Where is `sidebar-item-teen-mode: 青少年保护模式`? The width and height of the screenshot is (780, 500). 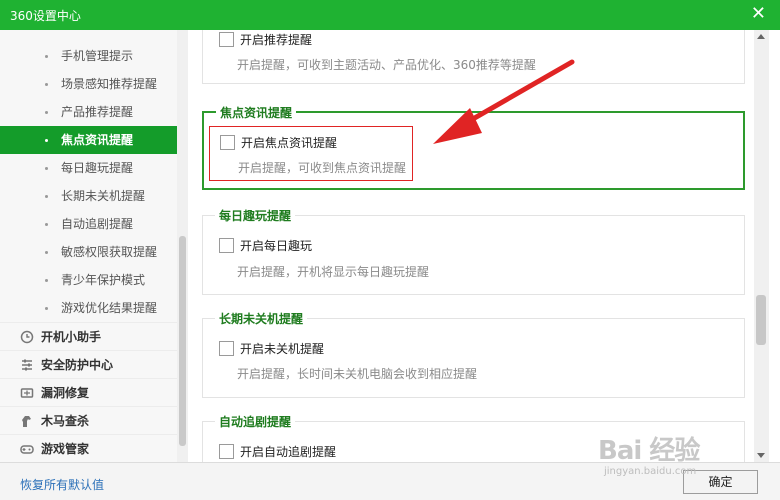
sidebar-item-teen-mode: 青少年保护模式 is located at coordinates (93, 280).